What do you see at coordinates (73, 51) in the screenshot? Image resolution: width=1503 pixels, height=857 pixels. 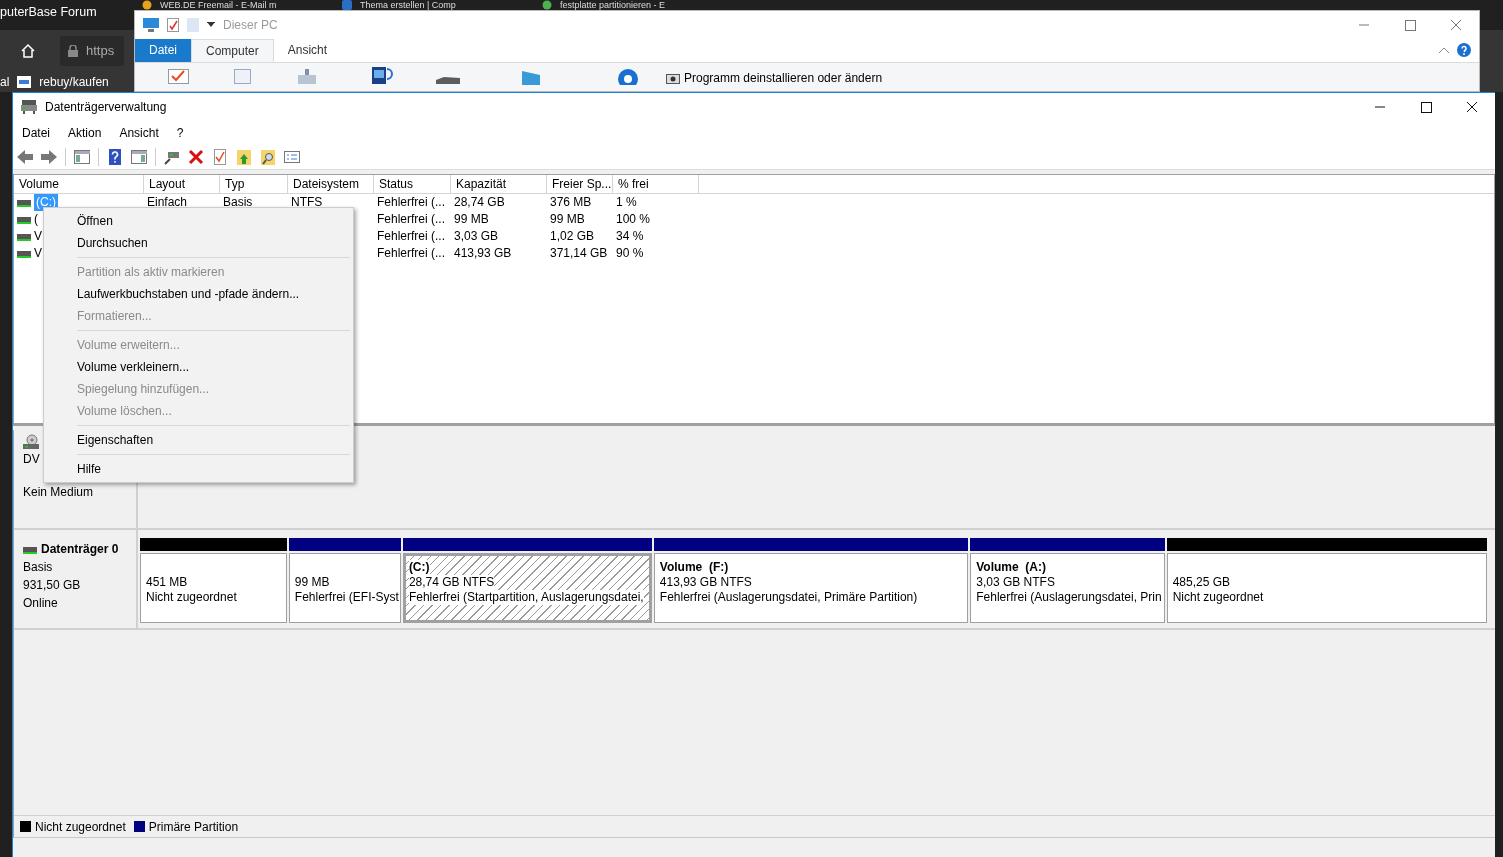 I see `lock-icon` at bounding box center [73, 51].